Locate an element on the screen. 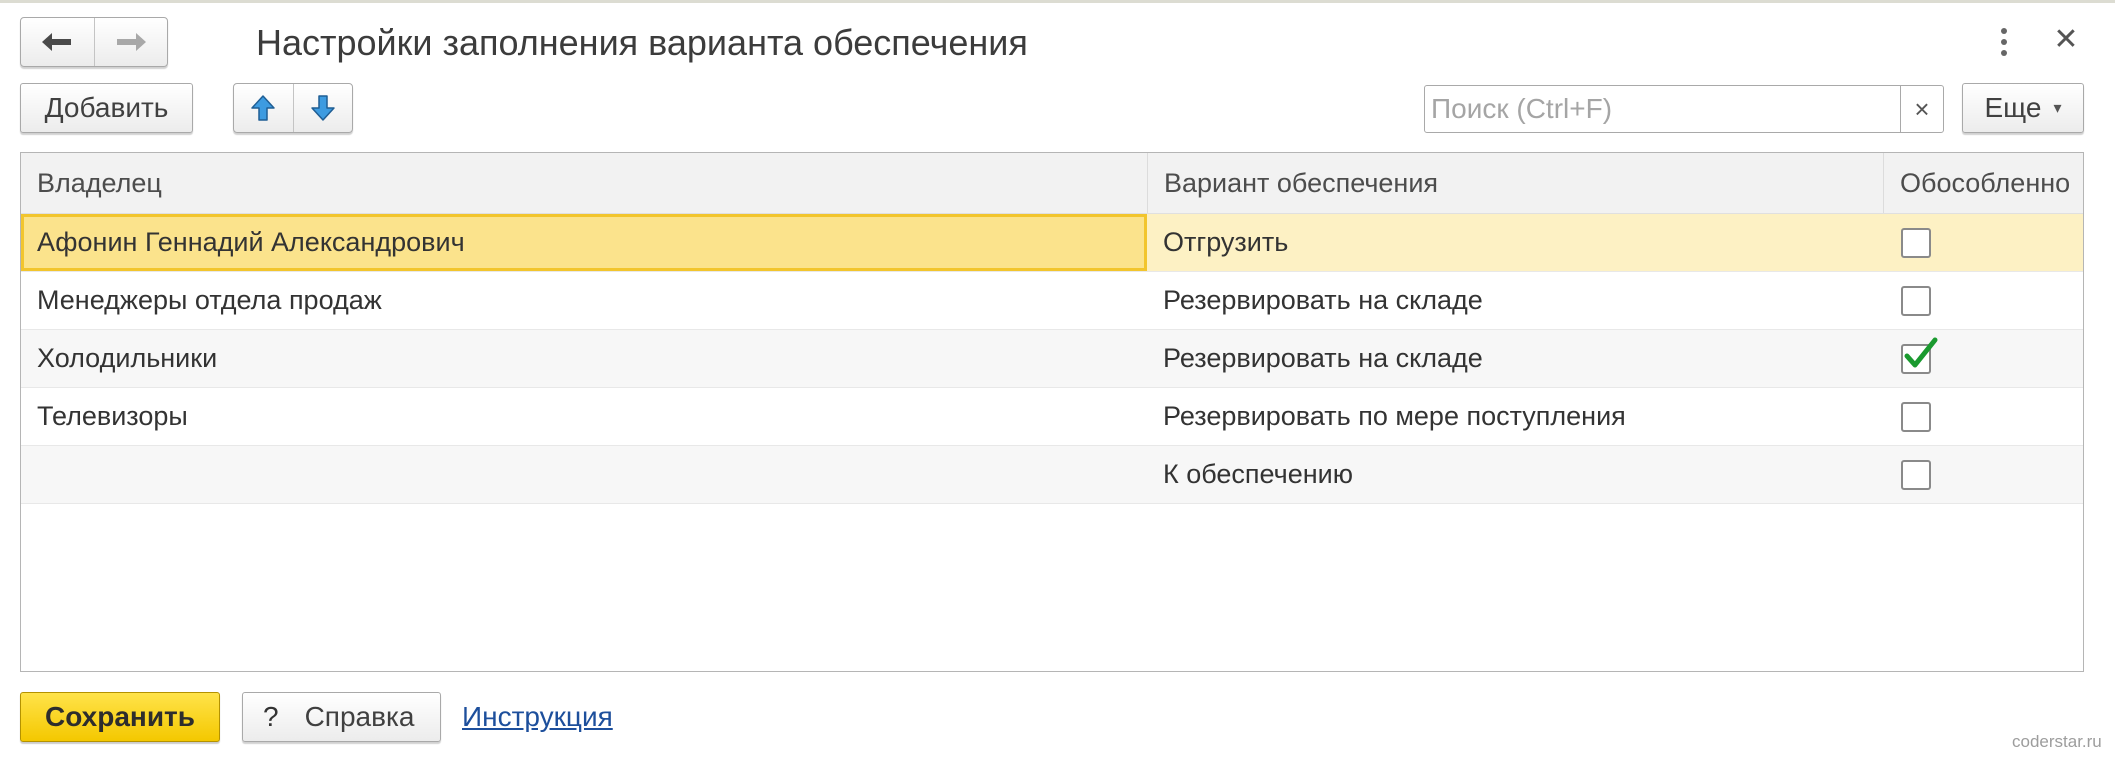 This screenshot has width=2115, height=765. table-row: Холодильники Резервировать на складе is located at coordinates (1052, 359).